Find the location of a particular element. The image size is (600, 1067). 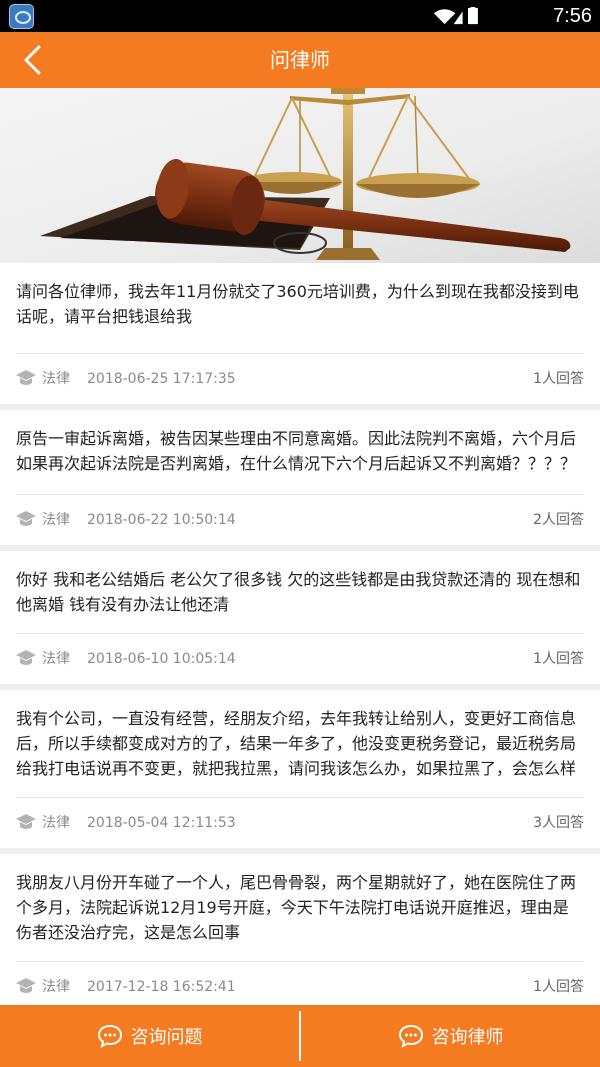

consult-lawyer-label: 咨询律师 is located at coordinates (467, 1037).